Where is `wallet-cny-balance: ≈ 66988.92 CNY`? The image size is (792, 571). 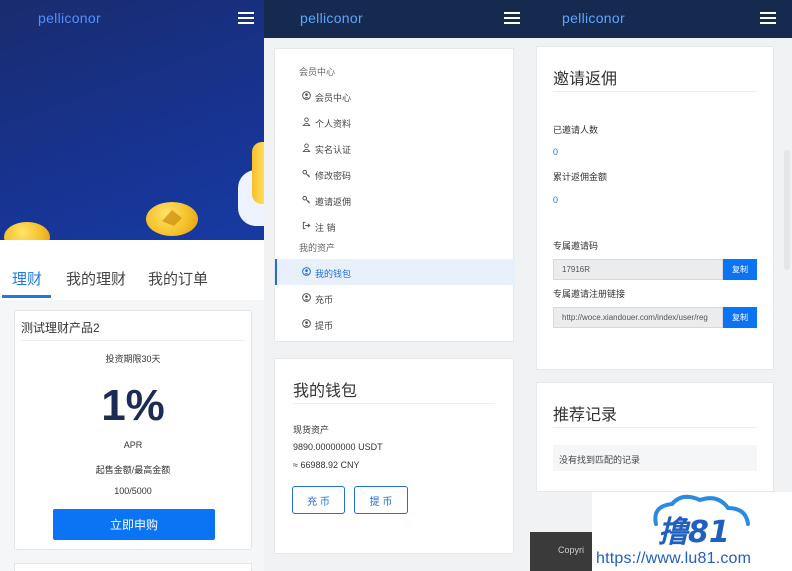
wallet-cny-balance: ≈ 66988.92 CNY is located at coordinates (326, 465).